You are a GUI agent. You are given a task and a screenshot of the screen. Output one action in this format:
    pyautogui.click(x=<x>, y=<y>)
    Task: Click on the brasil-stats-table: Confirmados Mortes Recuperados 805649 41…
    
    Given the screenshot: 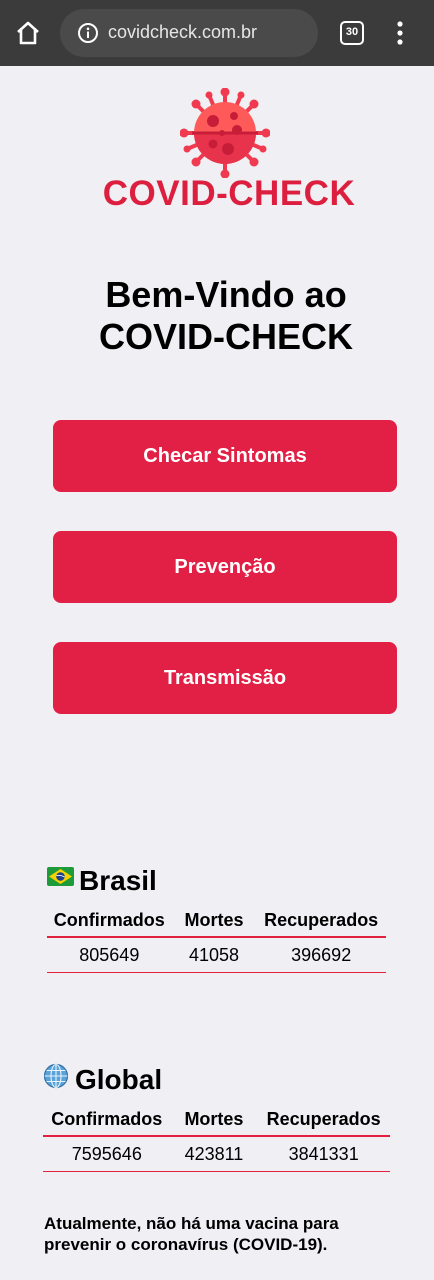 What is the action you would take?
    pyautogui.click(x=216, y=938)
    